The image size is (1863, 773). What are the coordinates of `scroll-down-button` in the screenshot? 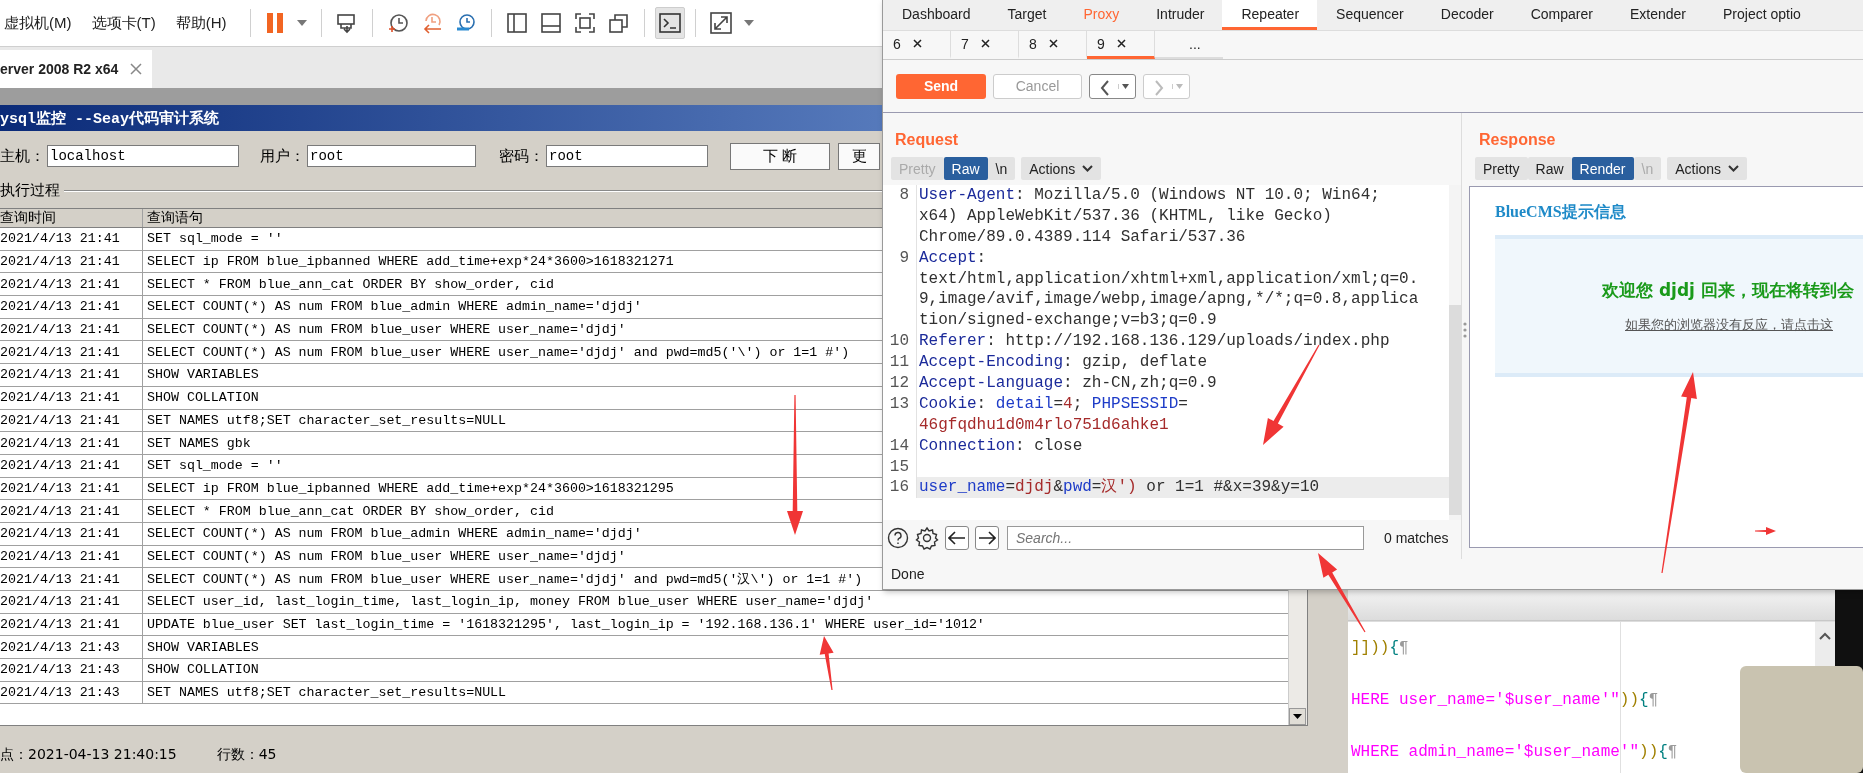 It's located at (1298, 716).